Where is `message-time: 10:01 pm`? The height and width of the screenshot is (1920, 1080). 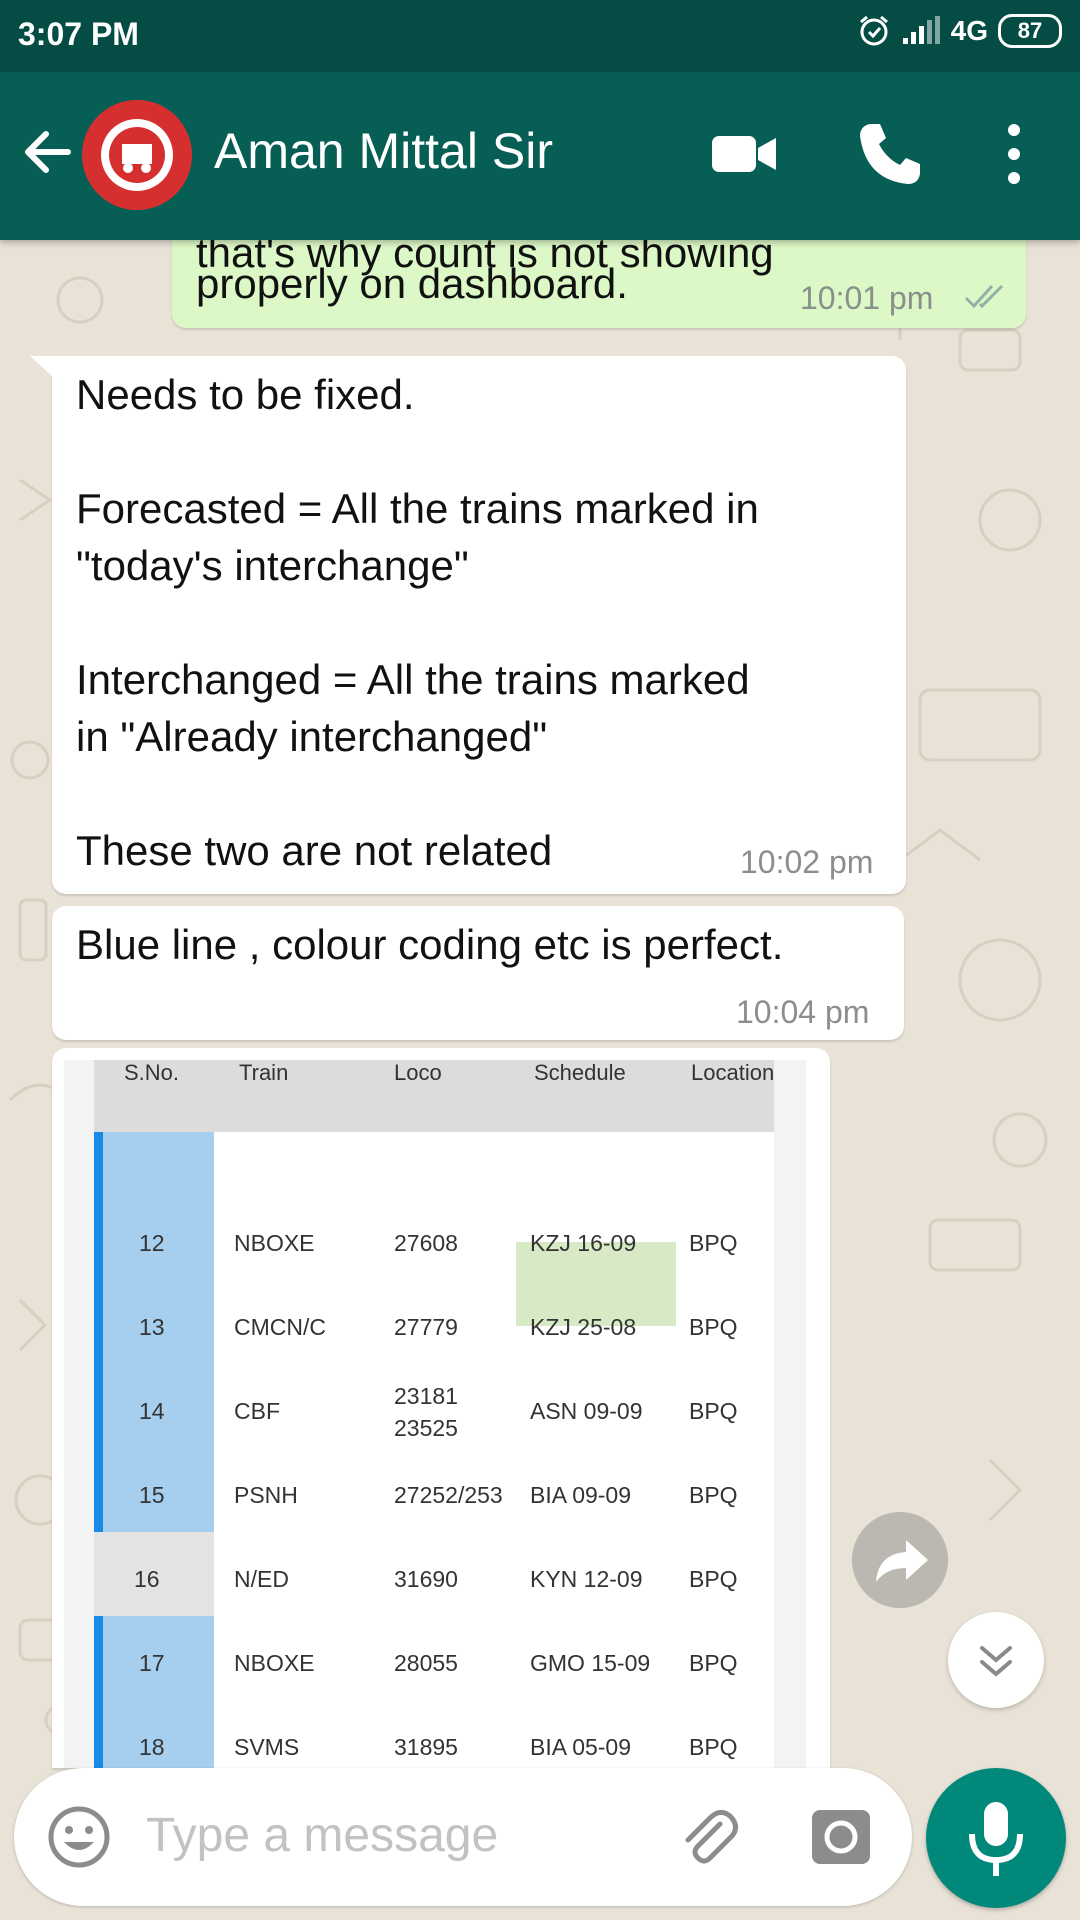 message-time: 10:01 pm is located at coordinates (867, 298).